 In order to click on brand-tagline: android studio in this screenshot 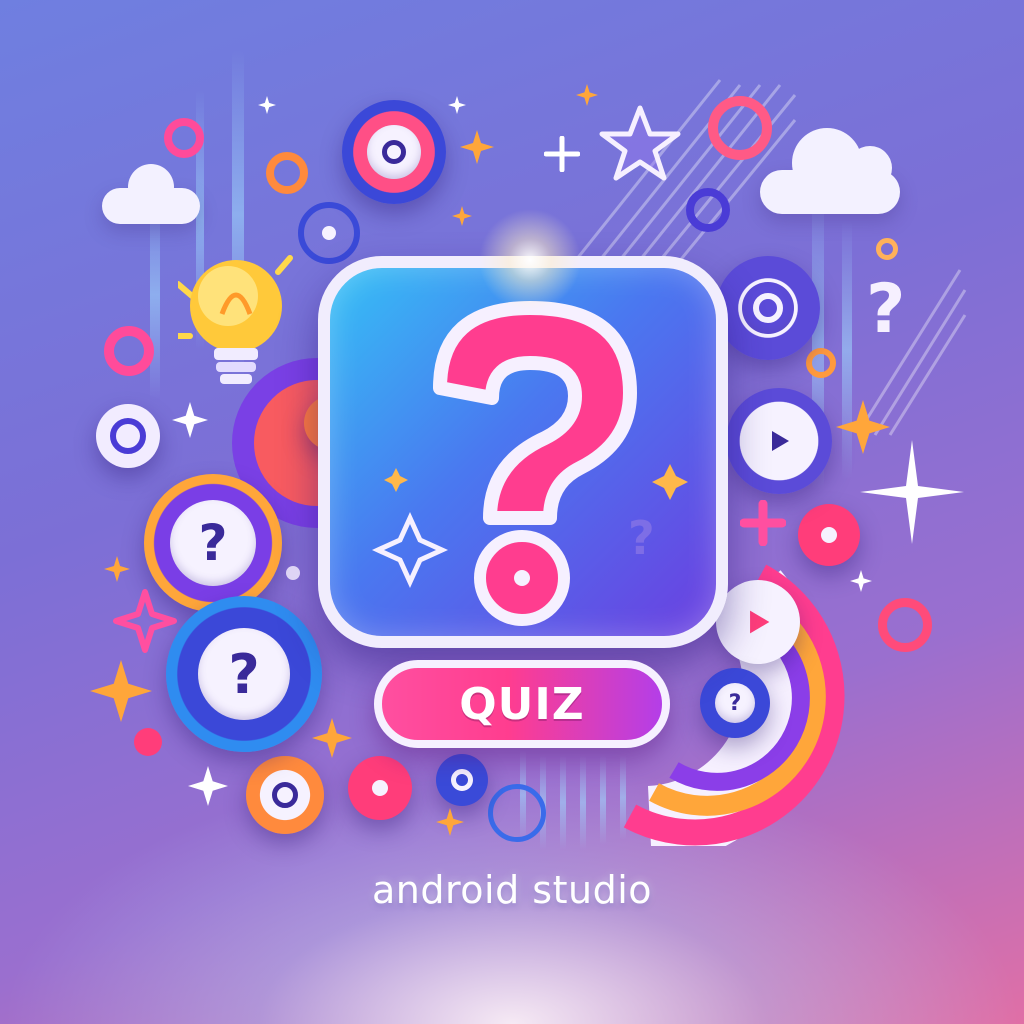, I will do `click(512, 890)`.